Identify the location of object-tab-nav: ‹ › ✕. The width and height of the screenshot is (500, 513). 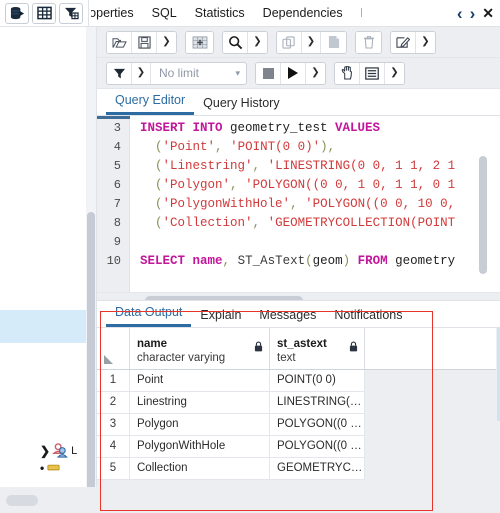
(478, 13).